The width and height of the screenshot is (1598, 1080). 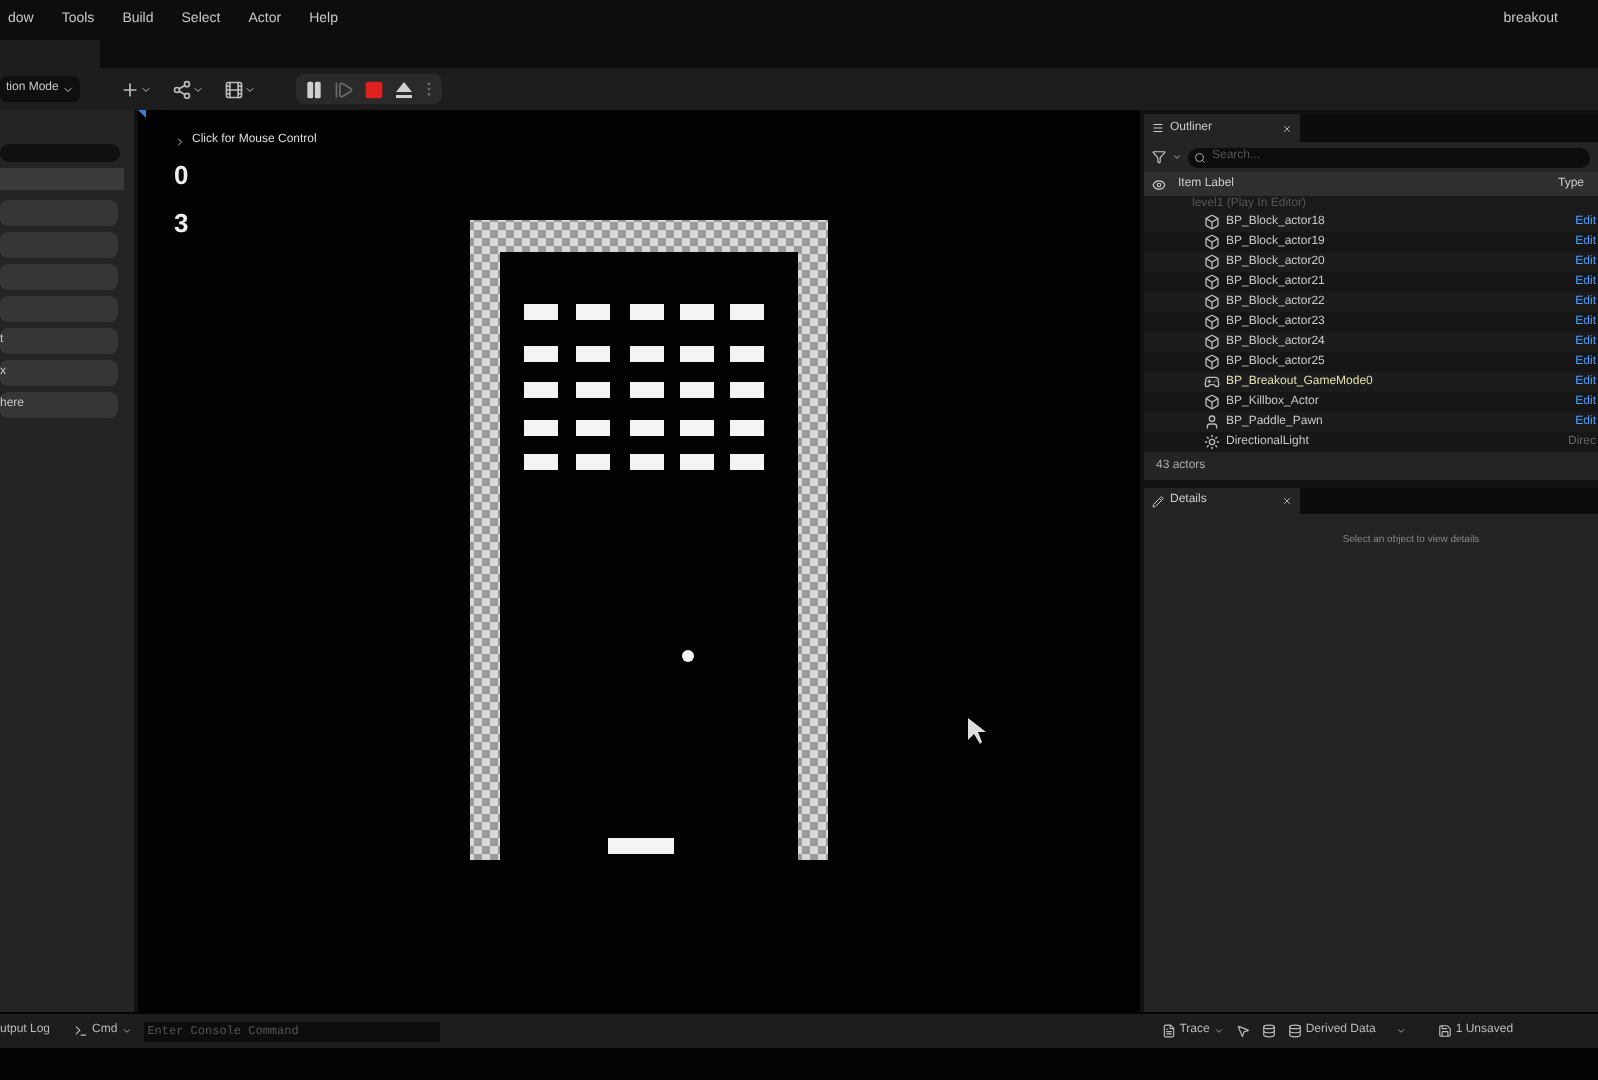 I want to click on mouse-cursor-icon, so click(x=977, y=731).